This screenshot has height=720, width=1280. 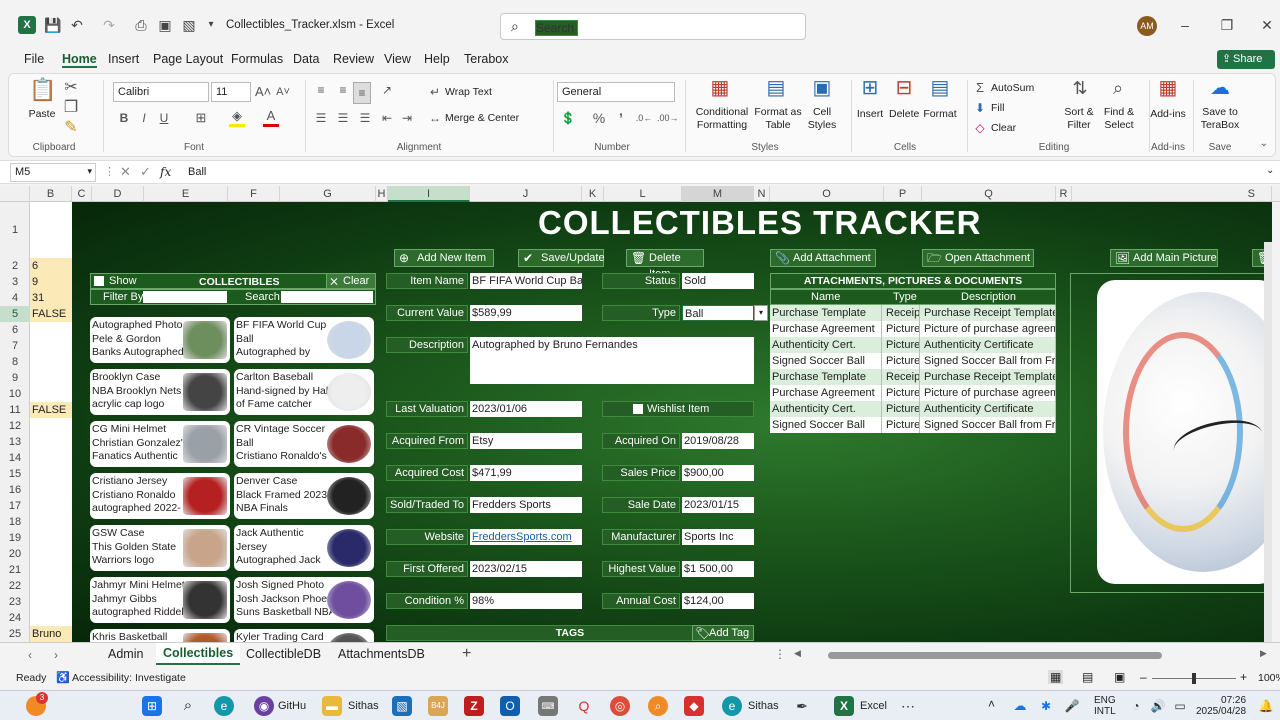 What do you see at coordinates (989, 194) in the screenshot?
I see `col-header: Q` at bounding box center [989, 194].